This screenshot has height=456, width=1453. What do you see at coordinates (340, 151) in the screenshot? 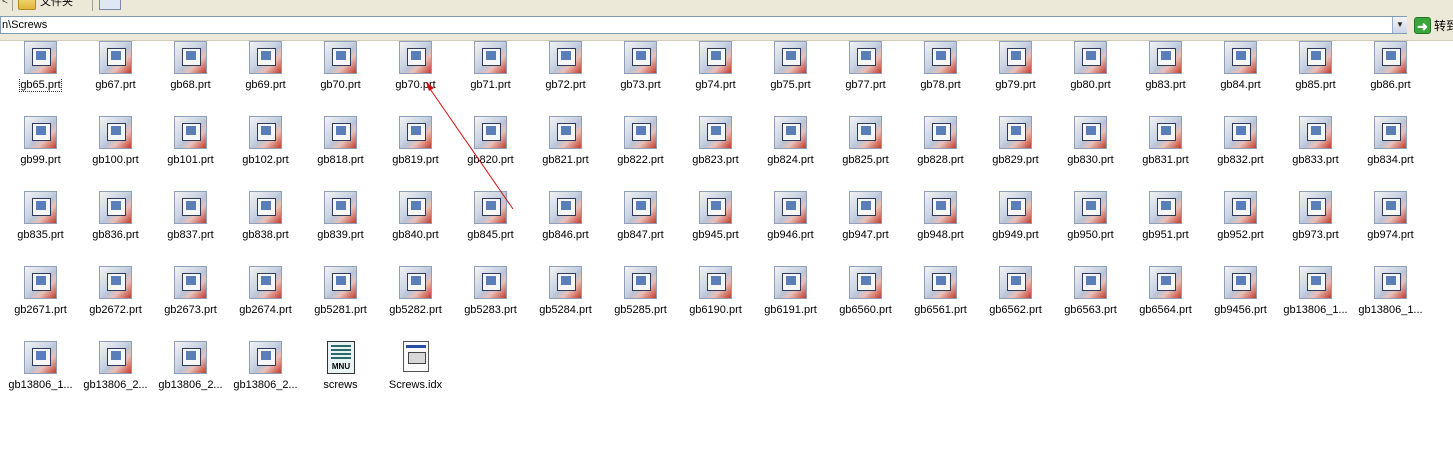
I see `file-item: gb818.prt` at bounding box center [340, 151].